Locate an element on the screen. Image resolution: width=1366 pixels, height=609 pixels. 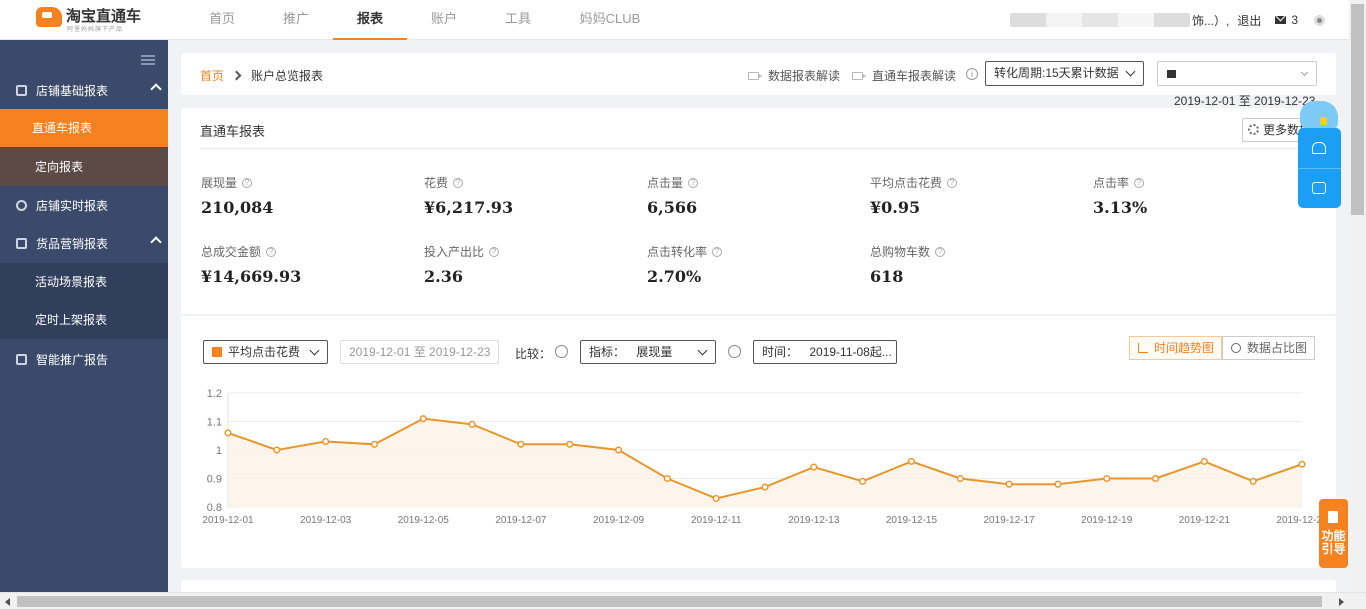
gear-icon is located at coordinates (1253, 129).